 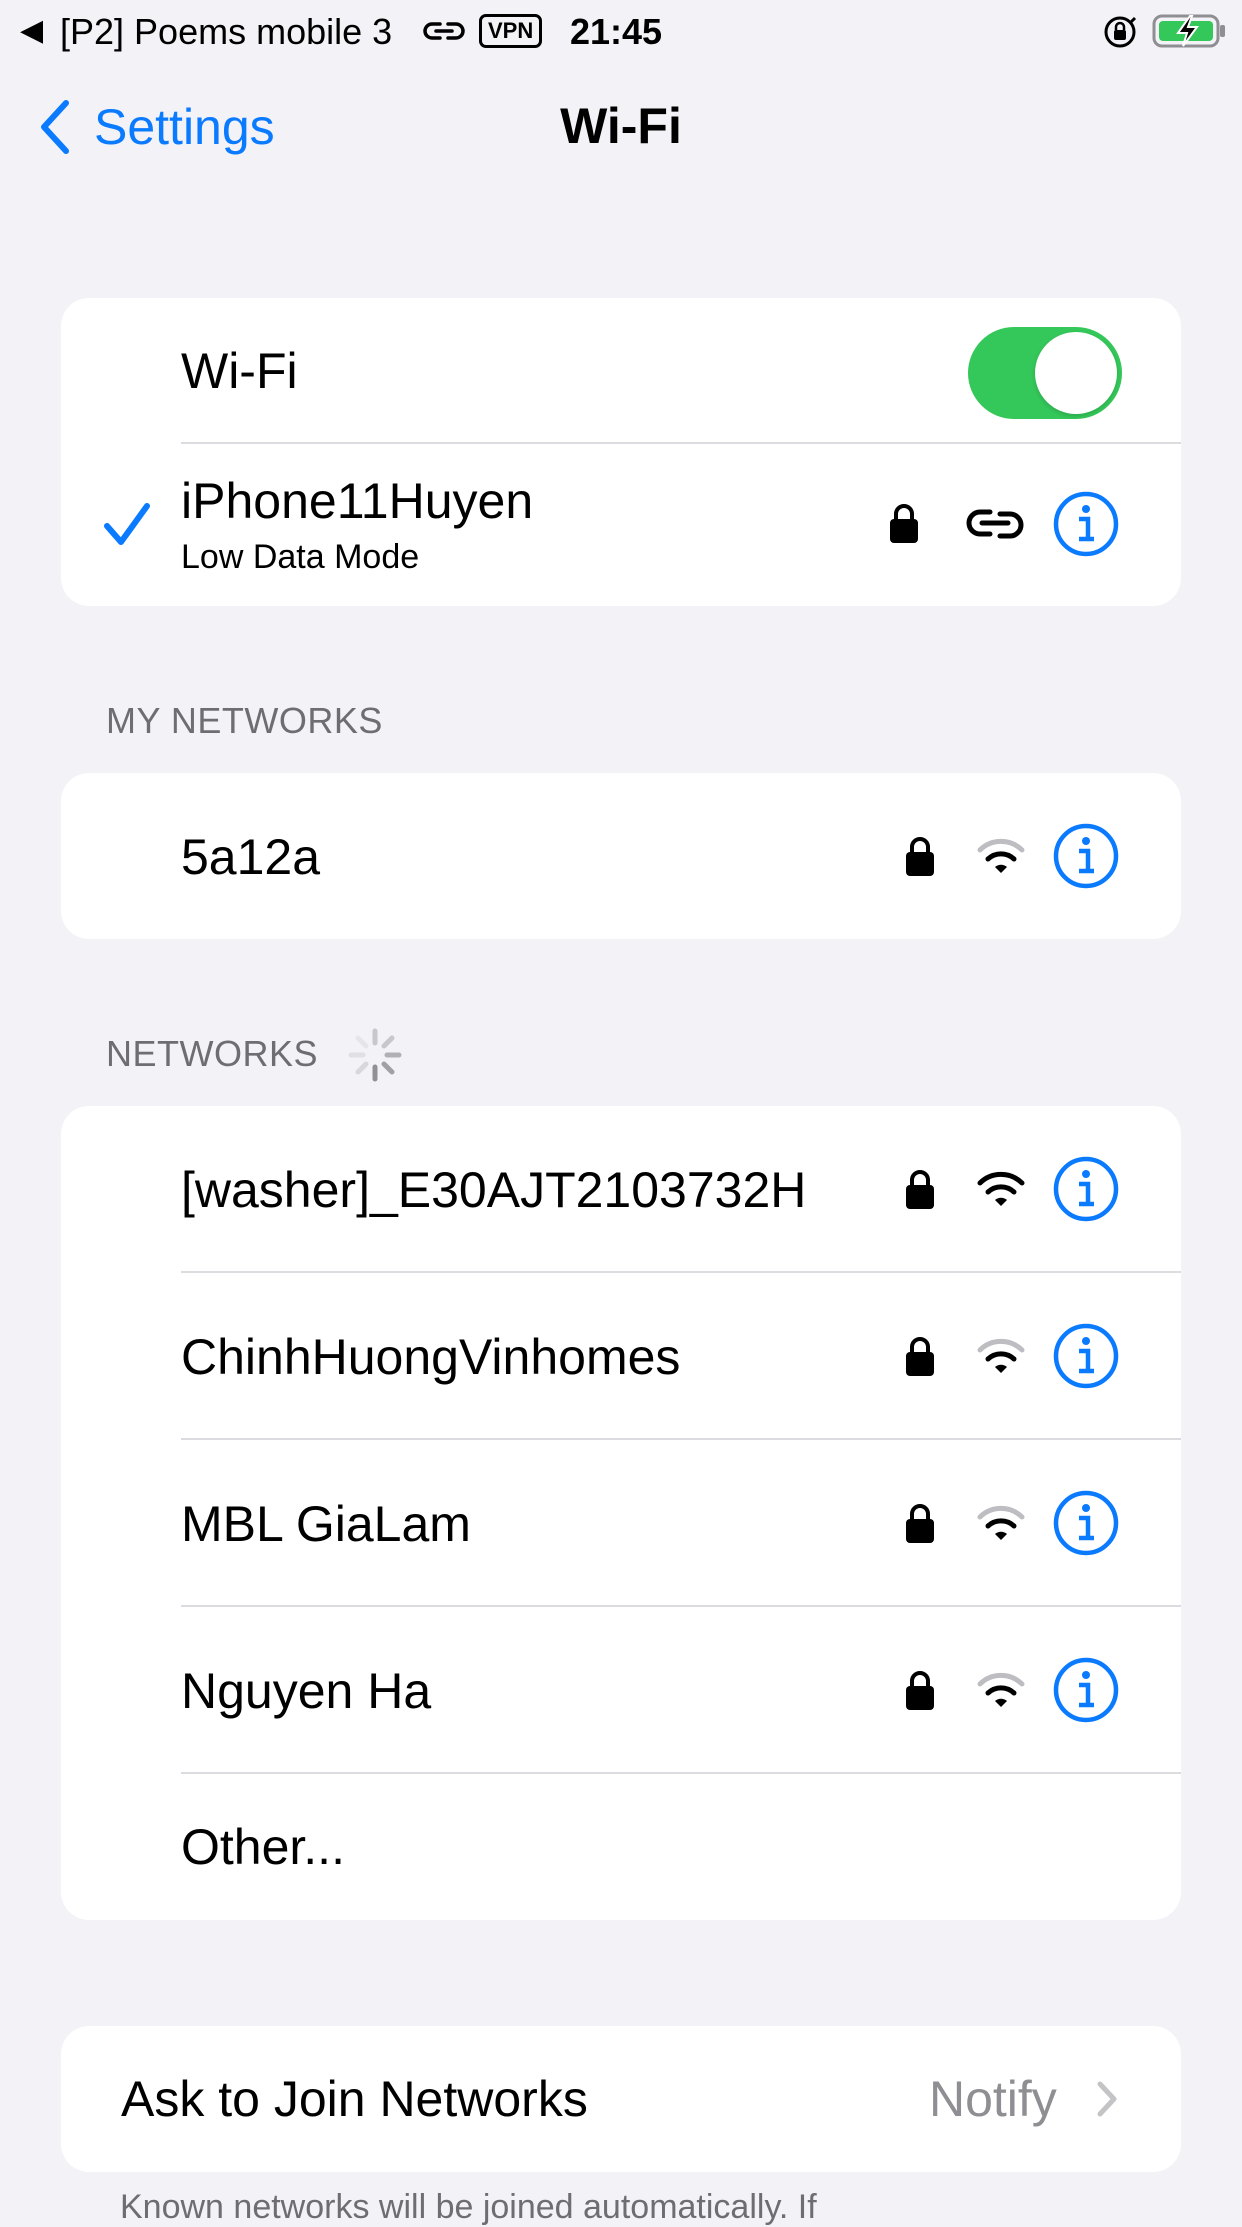 What do you see at coordinates (621, 126) in the screenshot?
I see `page-title: Wi-Fi` at bounding box center [621, 126].